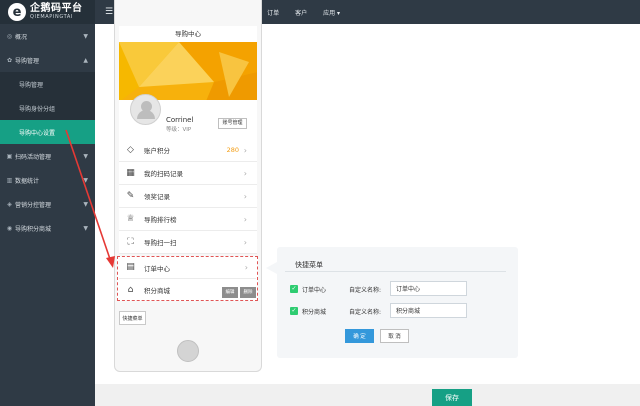 The image size is (640, 406). I want to click on document-icon: ▤, so click(130, 267).